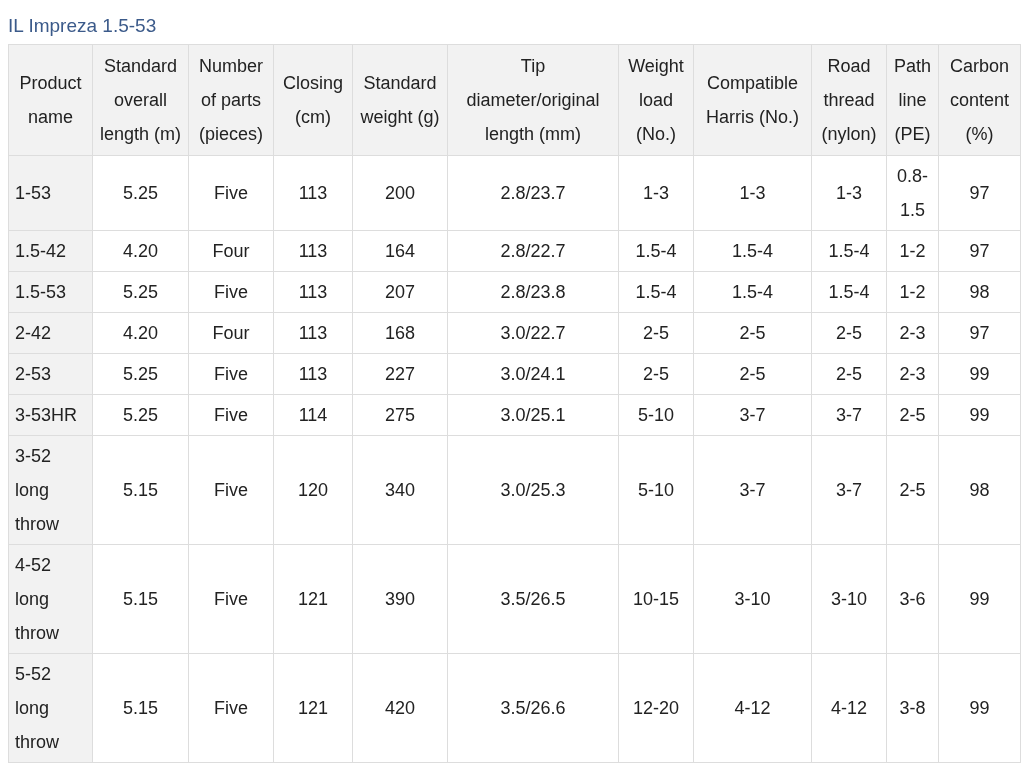 The image size is (1024, 781). I want to click on product-name-cell: 2-53, so click(50, 374).